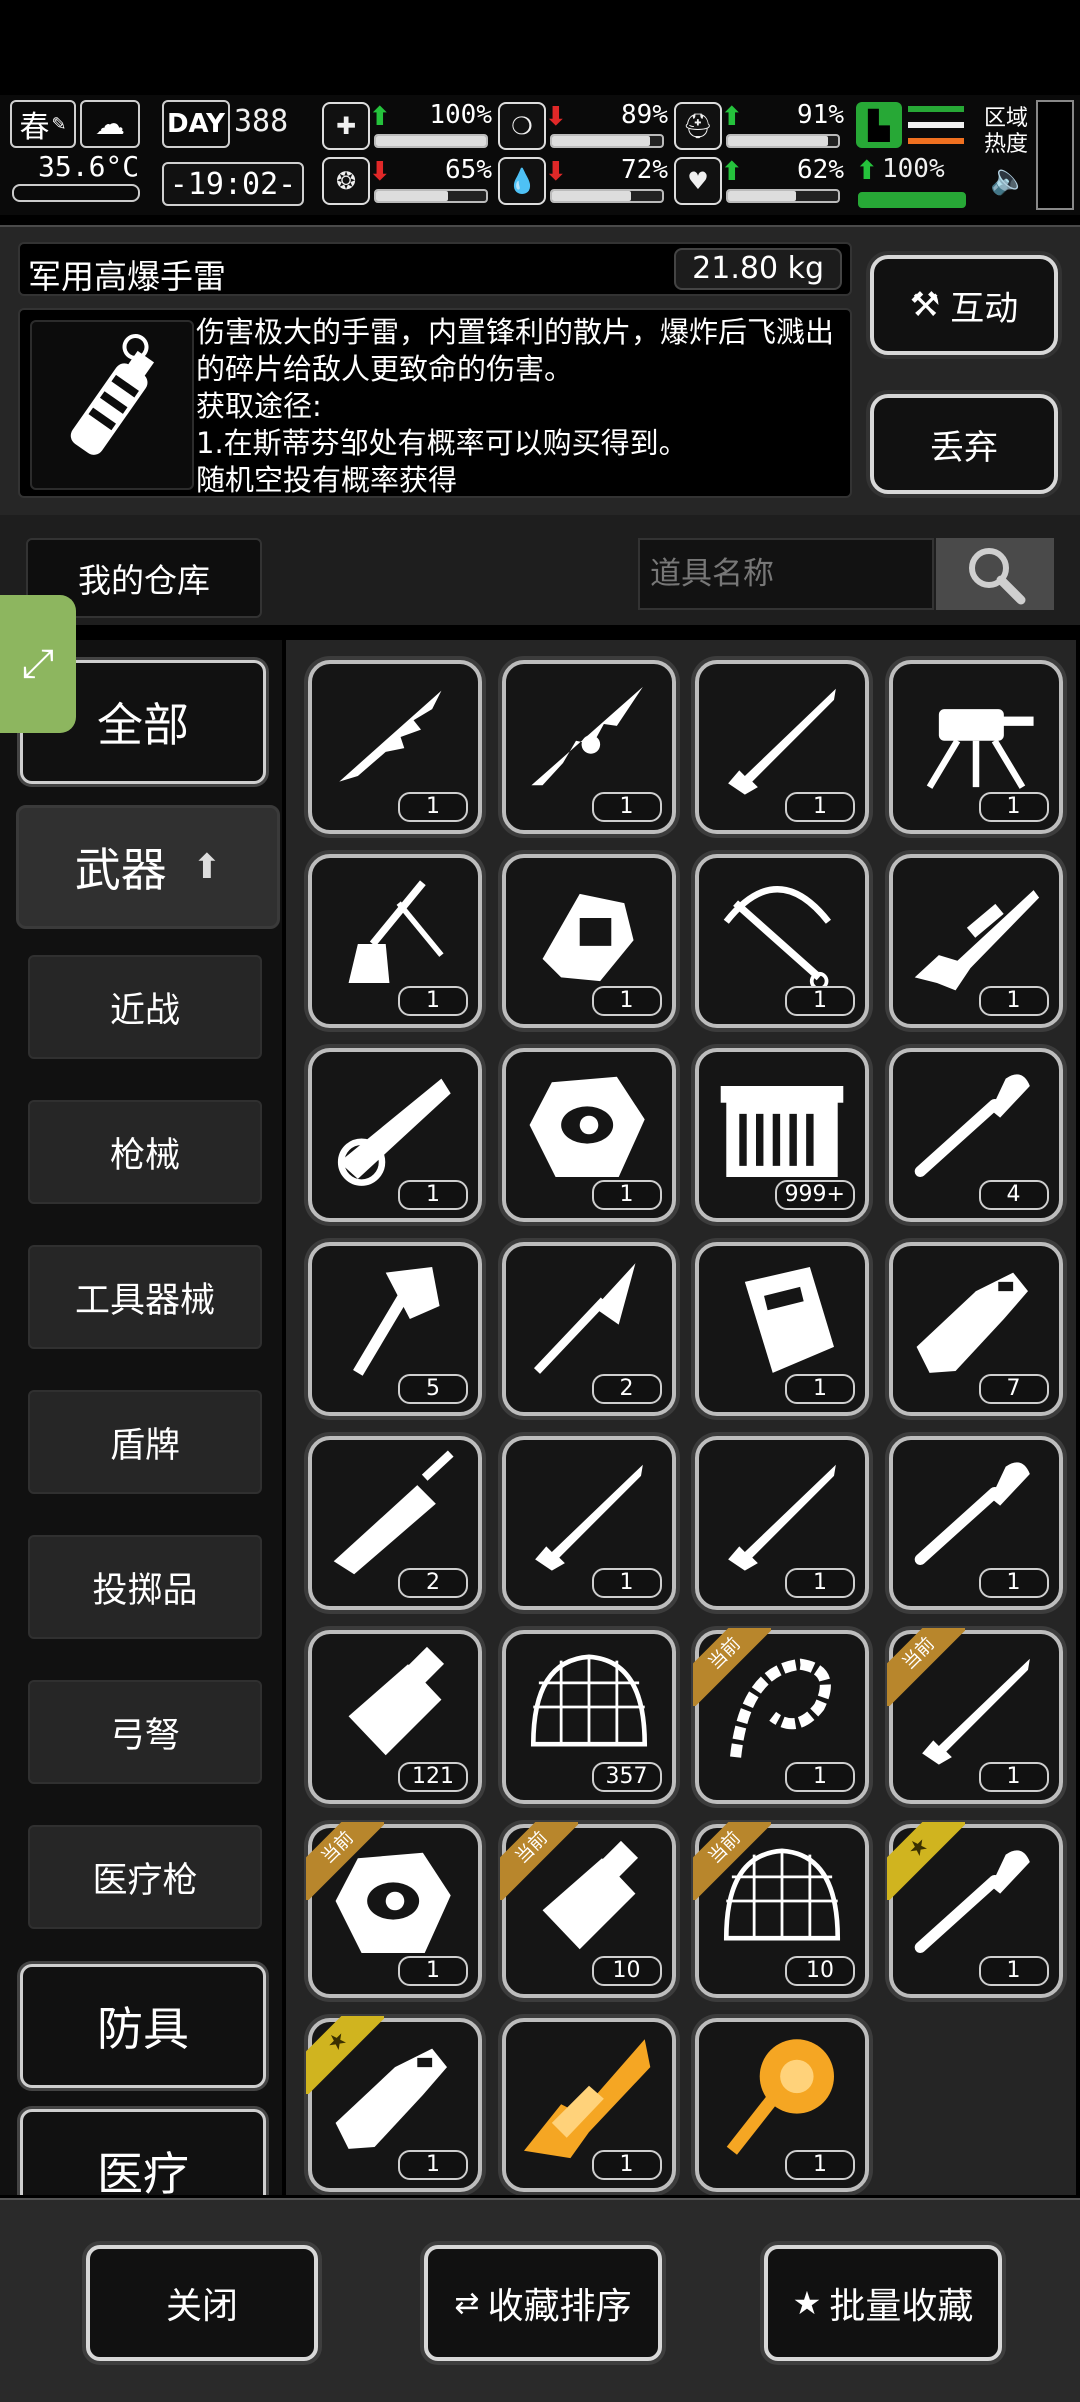 Image resolution: width=1080 pixels, height=2402 pixels. I want to click on search-button, so click(995, 574).